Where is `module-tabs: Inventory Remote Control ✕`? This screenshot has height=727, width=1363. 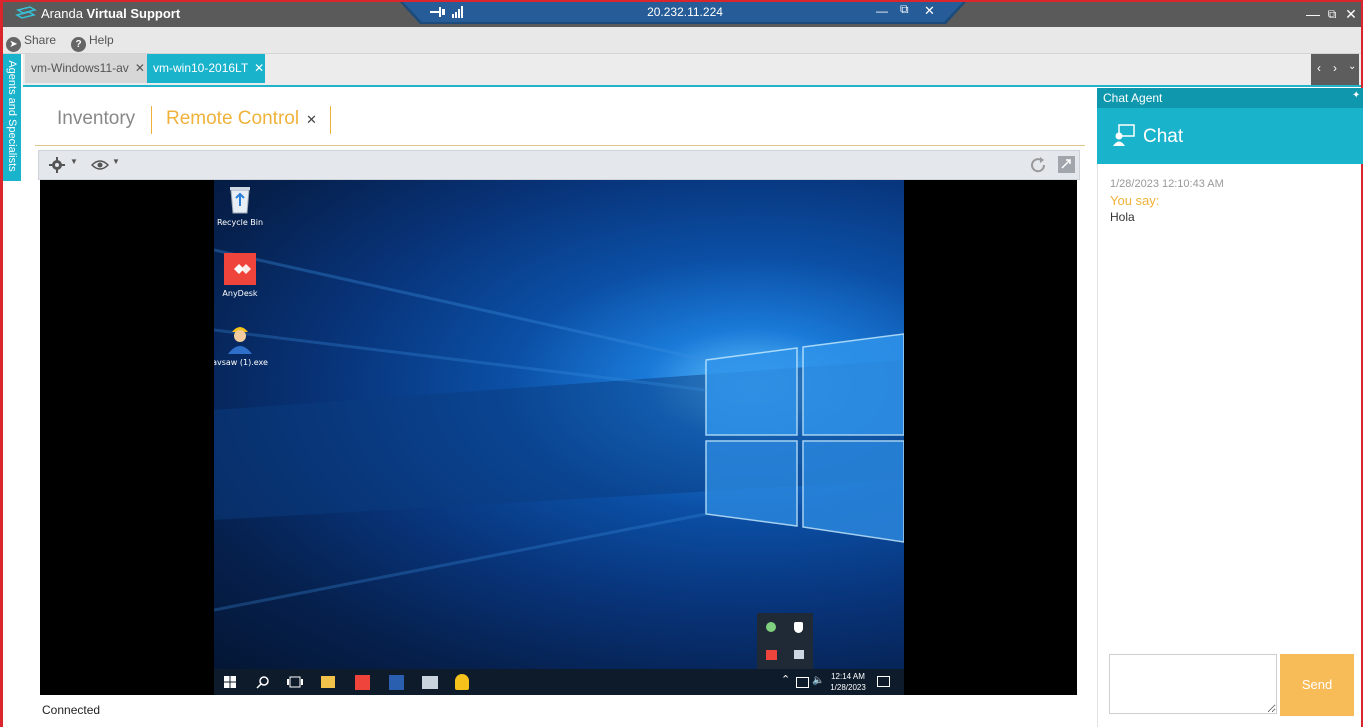 module-tabs: Inventory Remote Control ✕ is located at coordinates (560, 123).